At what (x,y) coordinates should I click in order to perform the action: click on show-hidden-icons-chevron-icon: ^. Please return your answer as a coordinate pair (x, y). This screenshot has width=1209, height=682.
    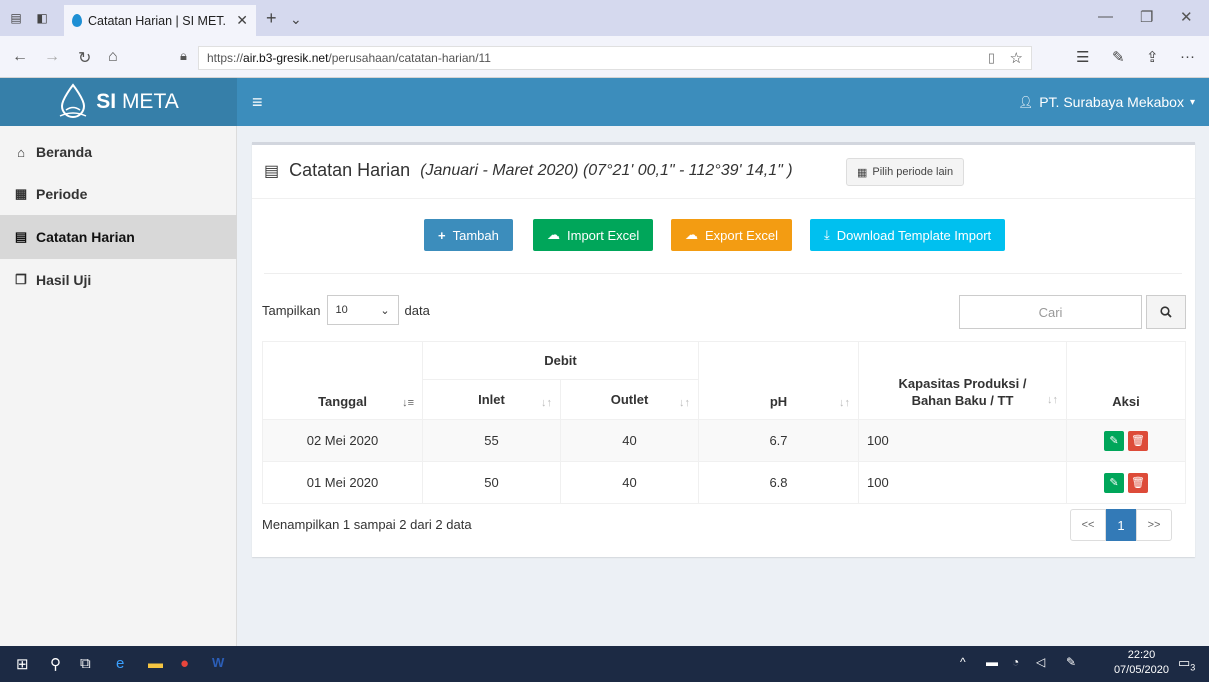
    Looking at the image, I should click on (963, 662).